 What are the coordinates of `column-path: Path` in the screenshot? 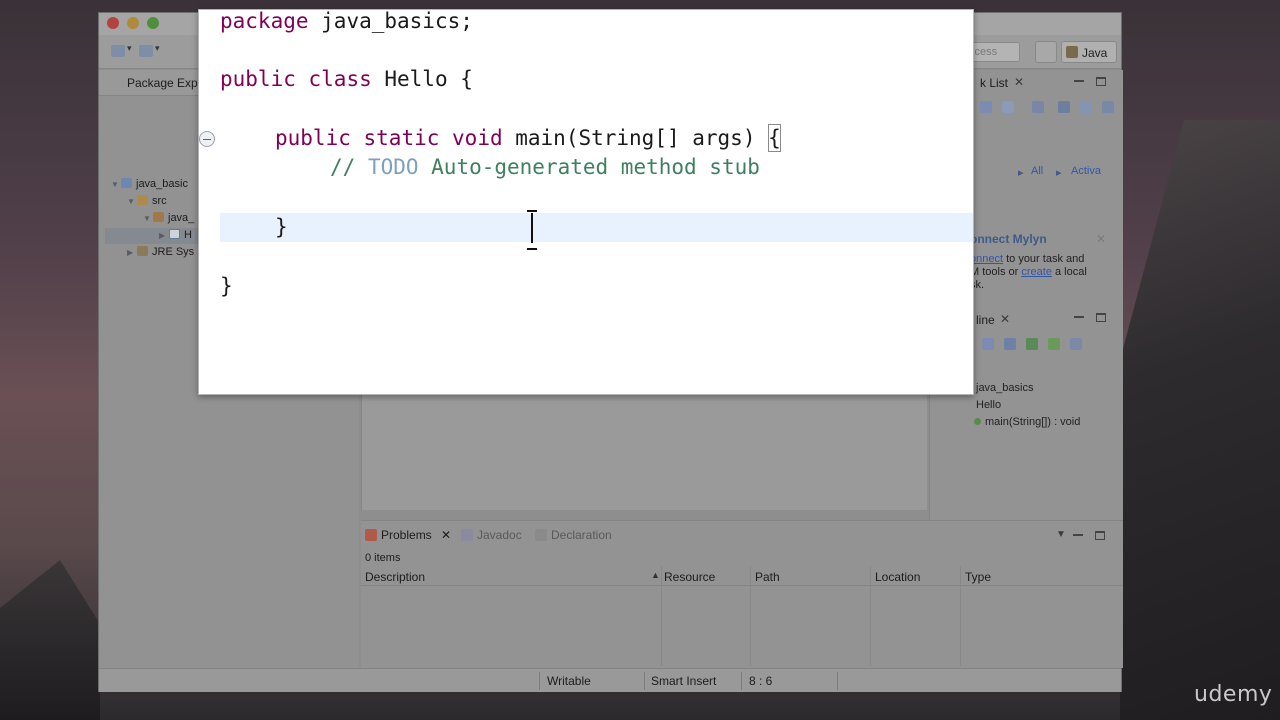 It's located at (767, 577).